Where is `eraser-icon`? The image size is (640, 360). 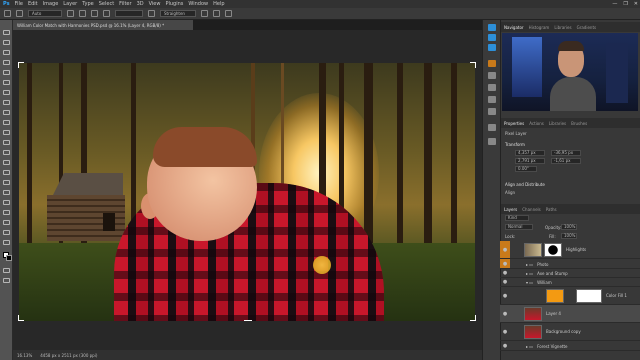 eraser-icon is located at coordinates (6, 142).